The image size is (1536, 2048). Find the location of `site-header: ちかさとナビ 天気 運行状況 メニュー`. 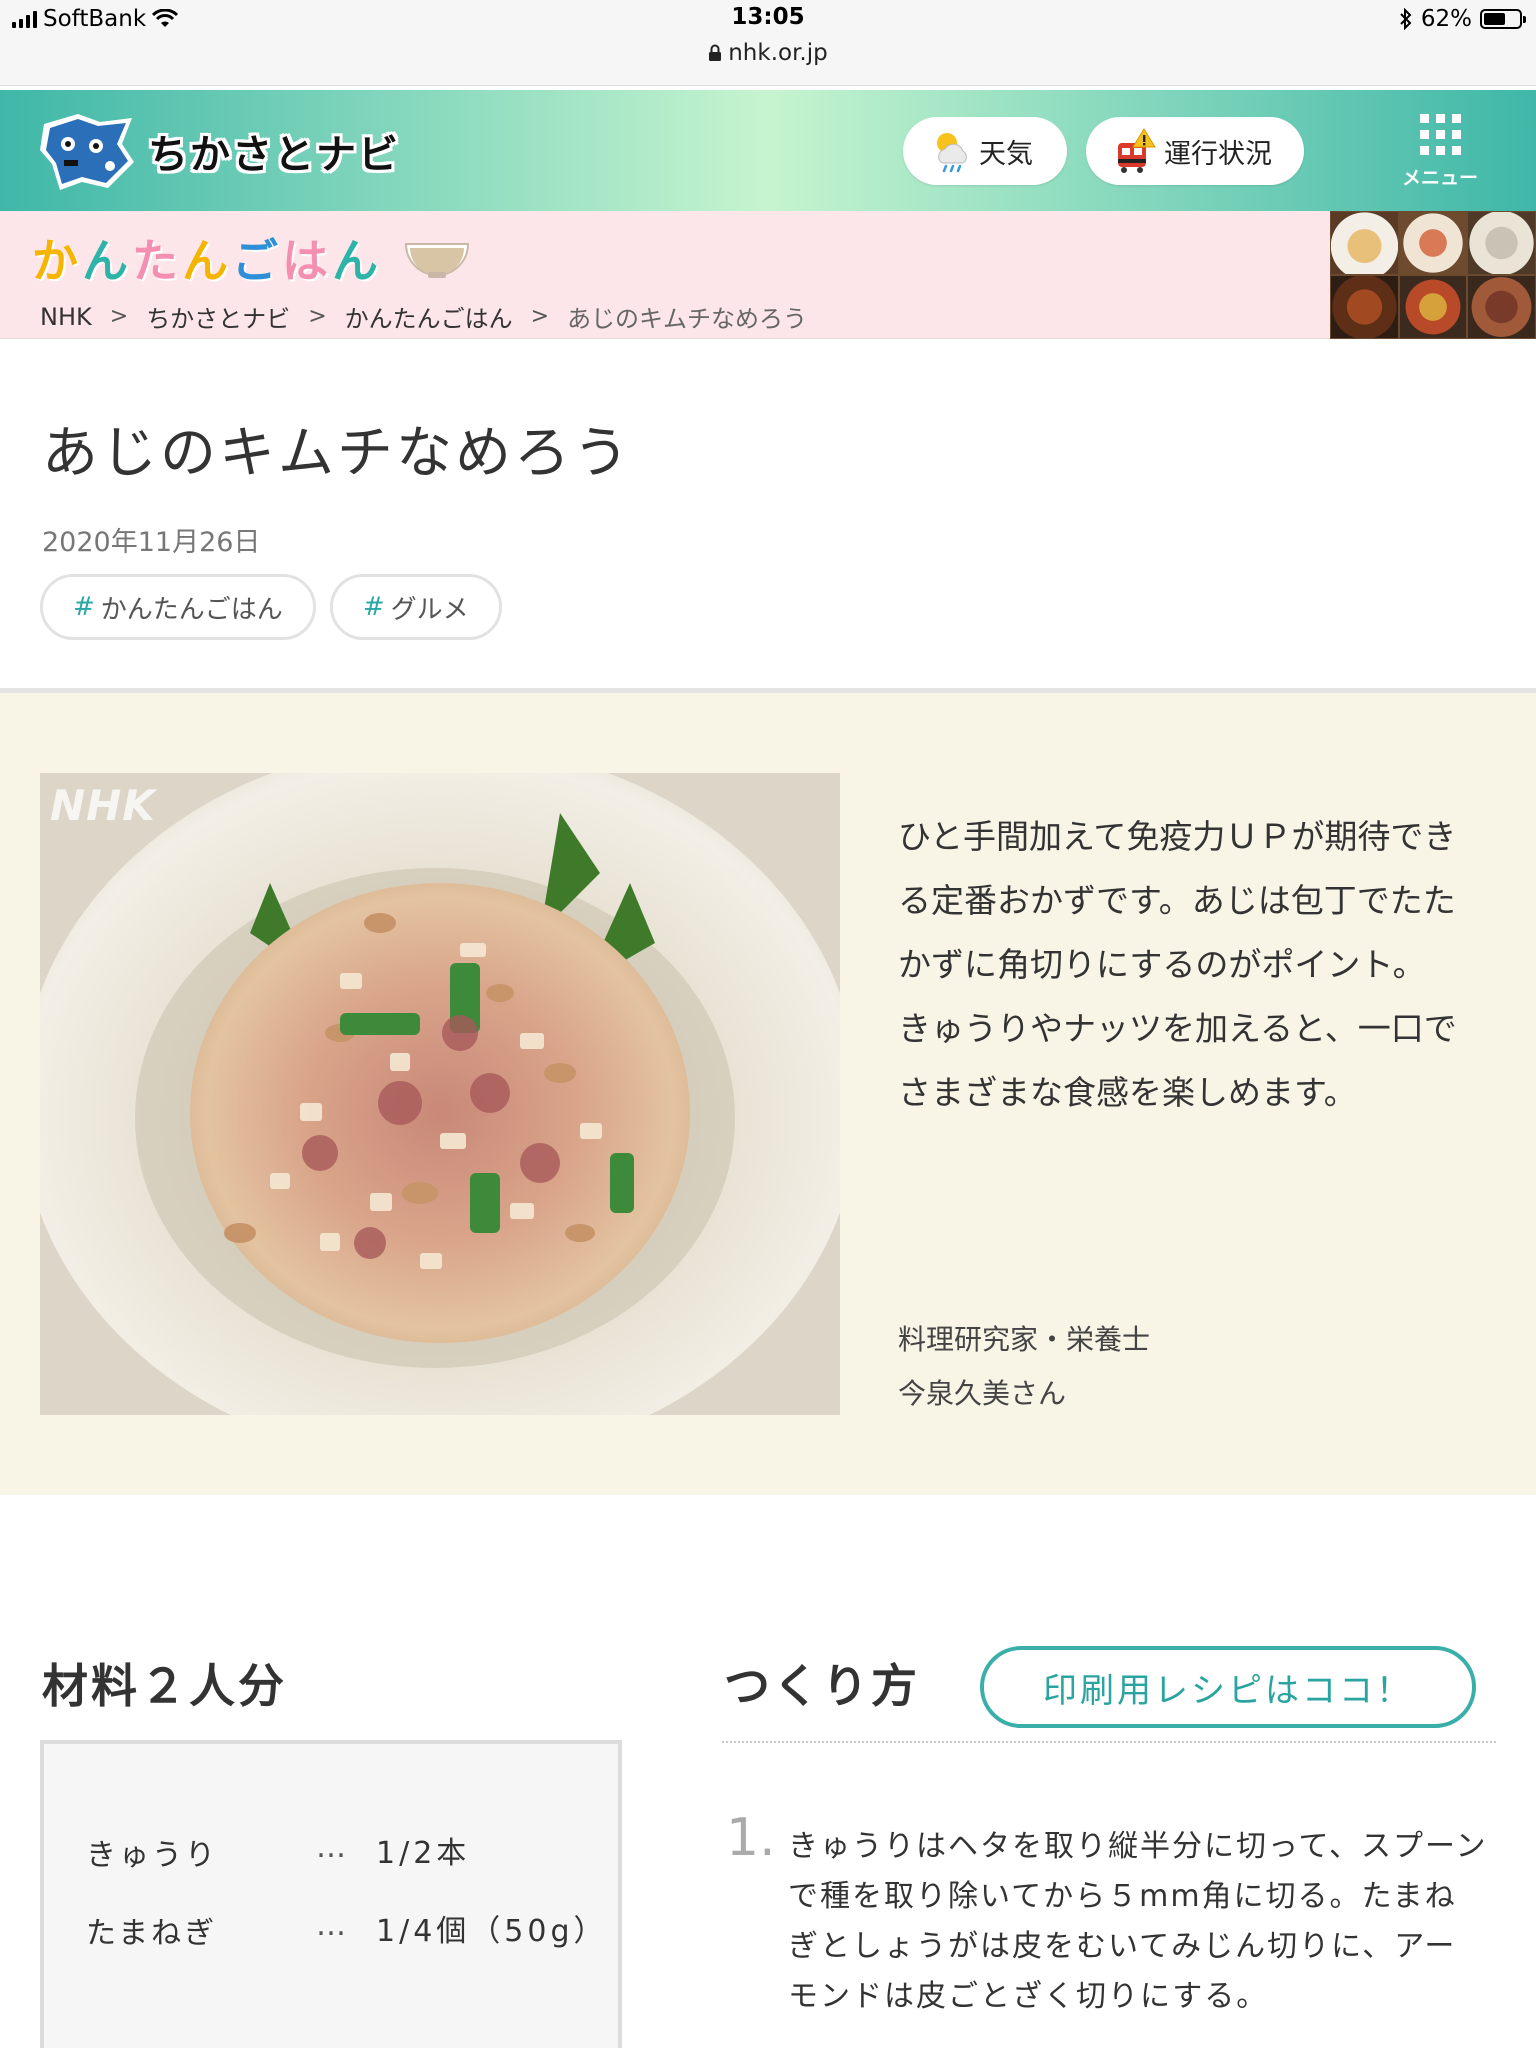

site-header: ちかさとナビ 天気 運行状況 メニュー is located at coordinates (768, 150).